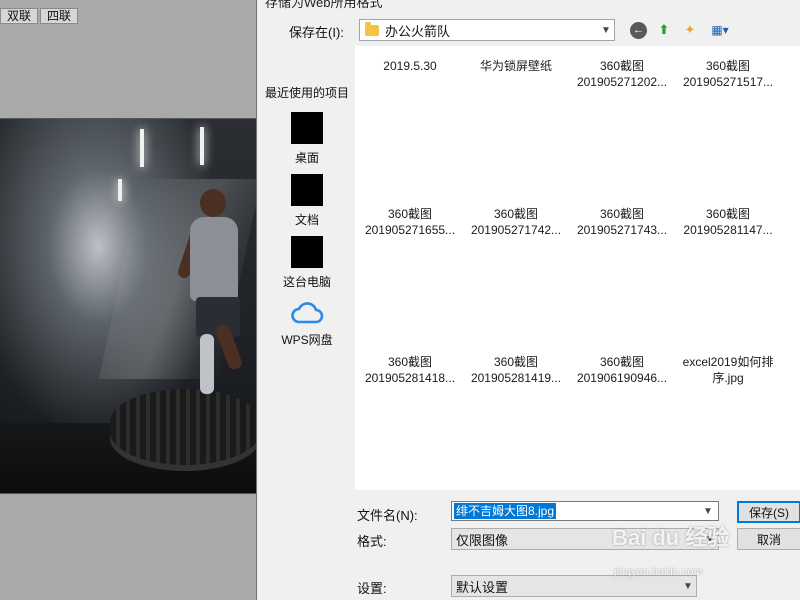  I want to click on places-documents: 文档, so click(307, 201).